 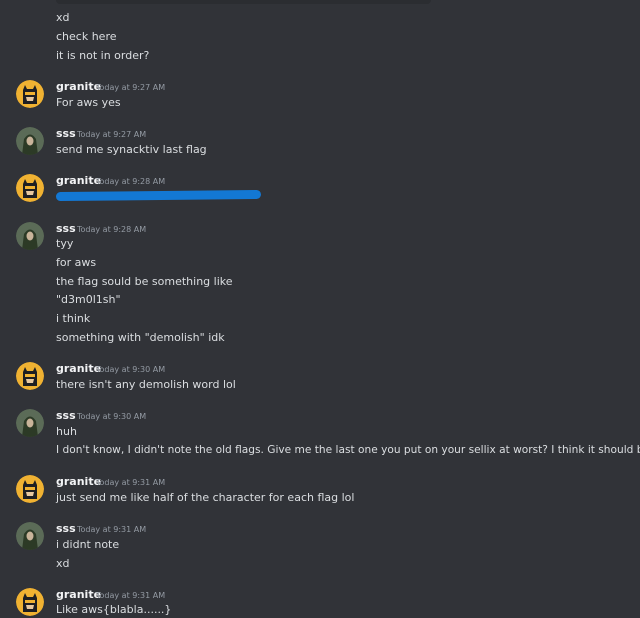 What do you see at coordinates (103, 55) in the screenshot?
I see `message-line: it is not in order?` at bounding box center [103, 55].